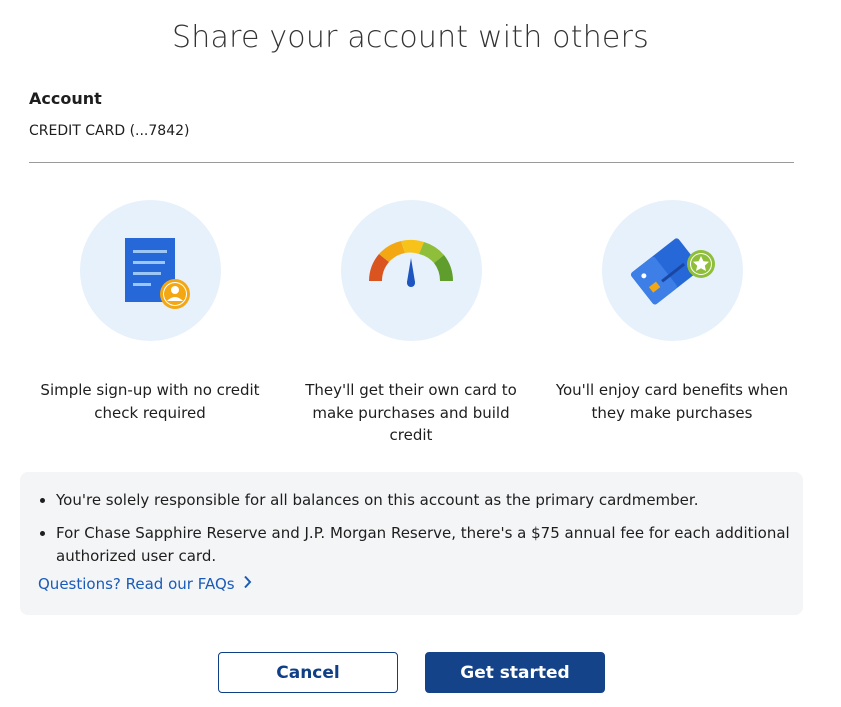 The width and height of the screenshot is (841, 707). I want to click on feature-circle-benefits, so click(672, 270).